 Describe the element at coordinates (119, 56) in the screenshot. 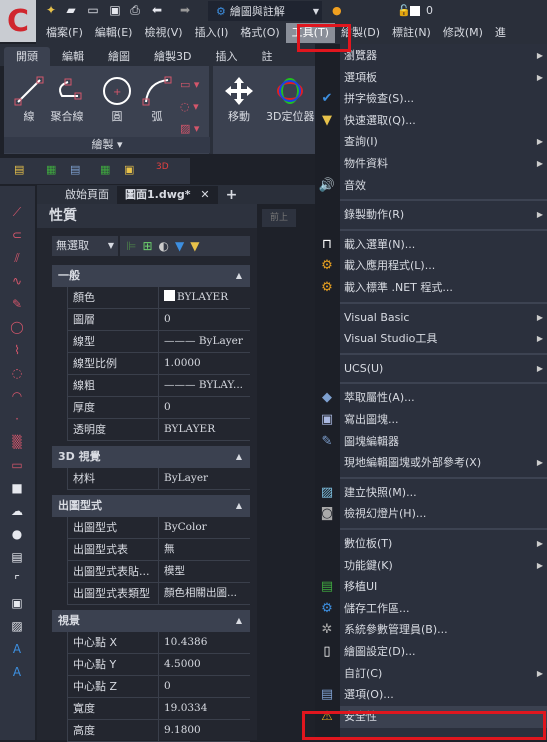

I see `ribbon-tab-2: 繪圖` at that location.